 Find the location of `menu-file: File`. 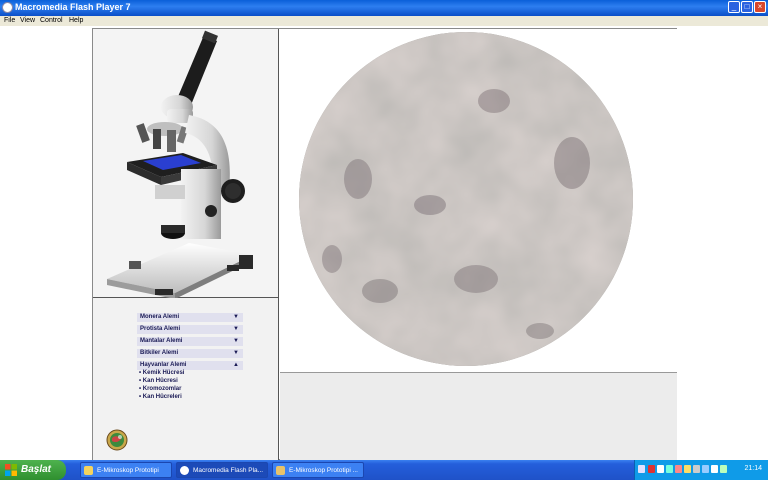

menu-file: File is located at coordinates (9, 20).